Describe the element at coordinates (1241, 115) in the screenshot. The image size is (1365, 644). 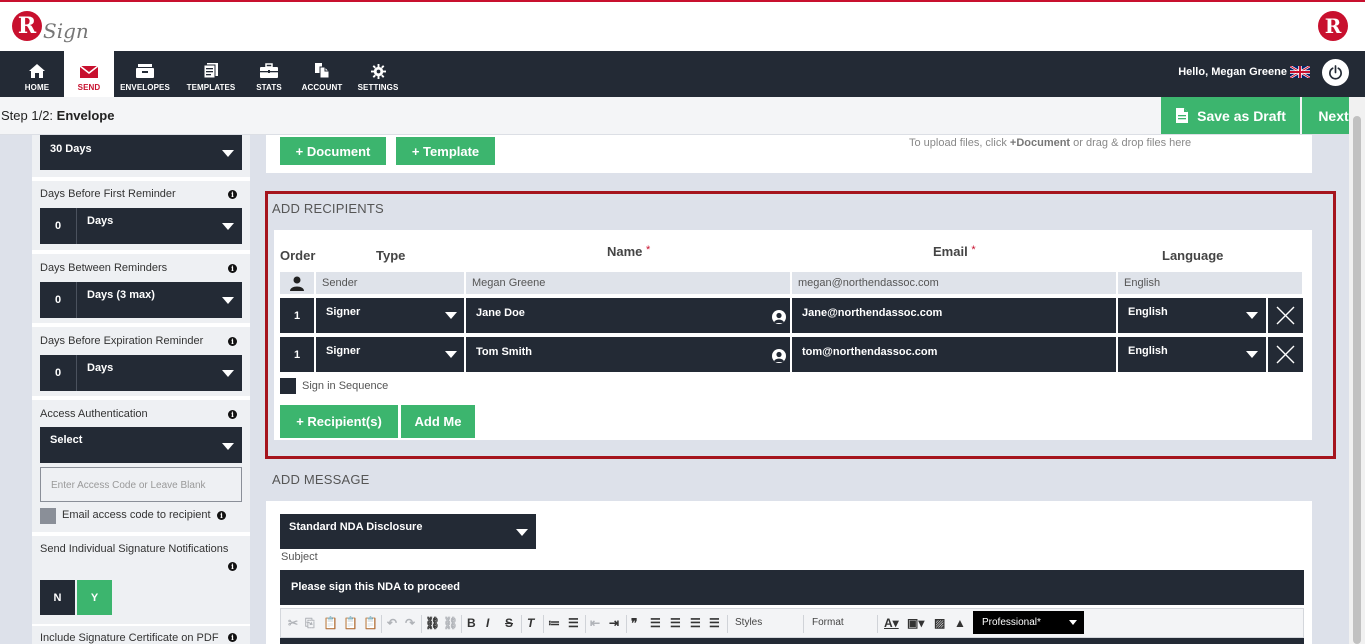
I see `save-draft-label: Save as Draft` at that location.